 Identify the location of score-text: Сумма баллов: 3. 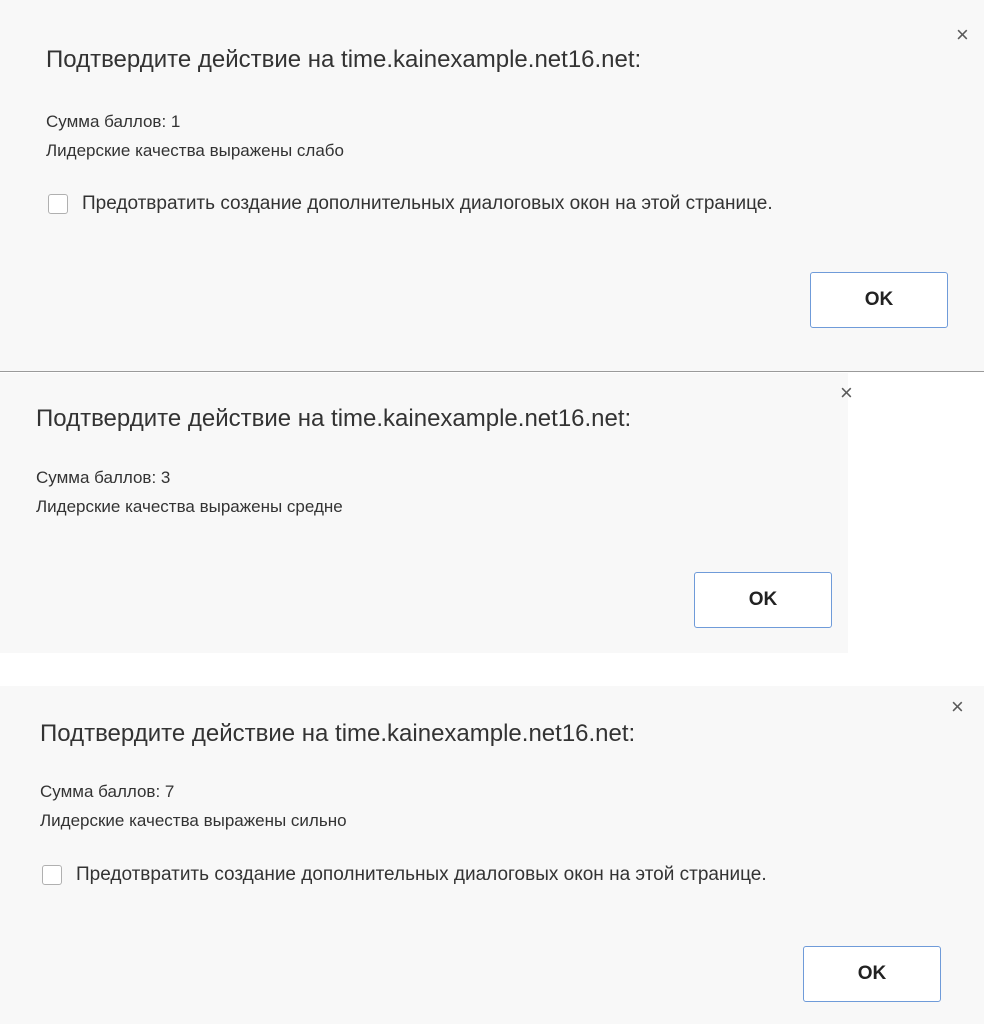
(103, 477).